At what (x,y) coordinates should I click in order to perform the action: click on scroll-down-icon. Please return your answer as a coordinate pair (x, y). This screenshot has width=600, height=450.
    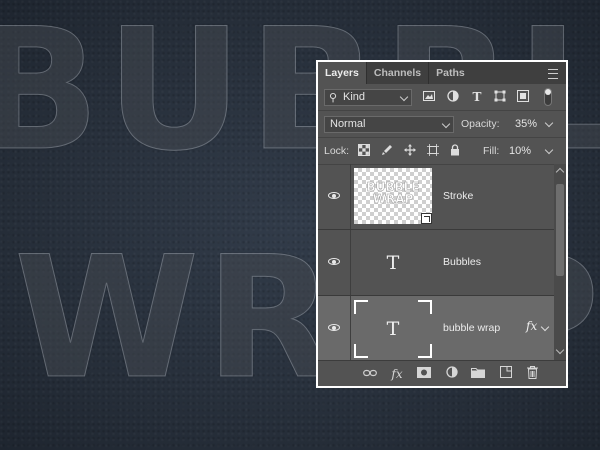
    Looking at the image, I should click on (560, 350).